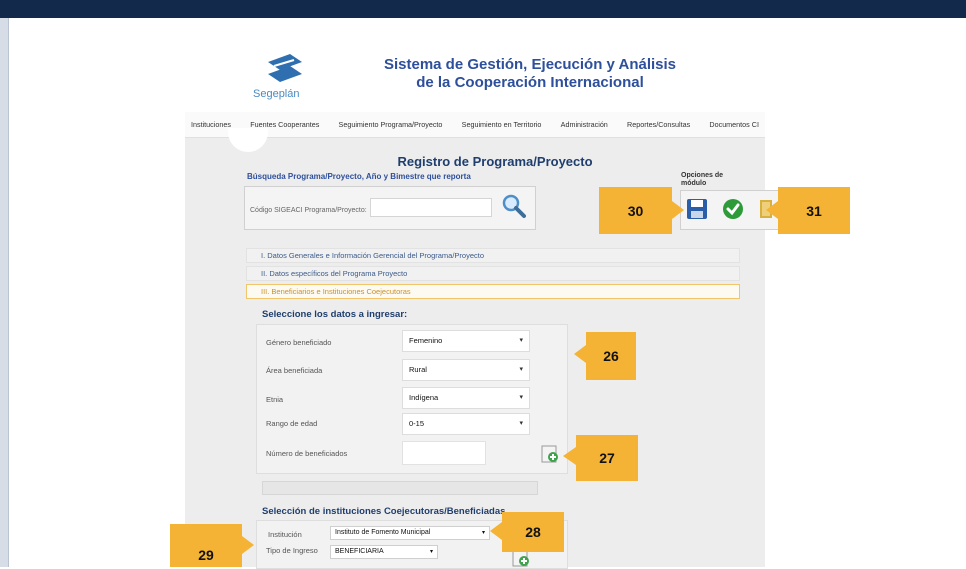 The height and width of the screenshot is (569, 966). I want to click on page-title: Registro de Programa/Proyecto, so click(495, 161).